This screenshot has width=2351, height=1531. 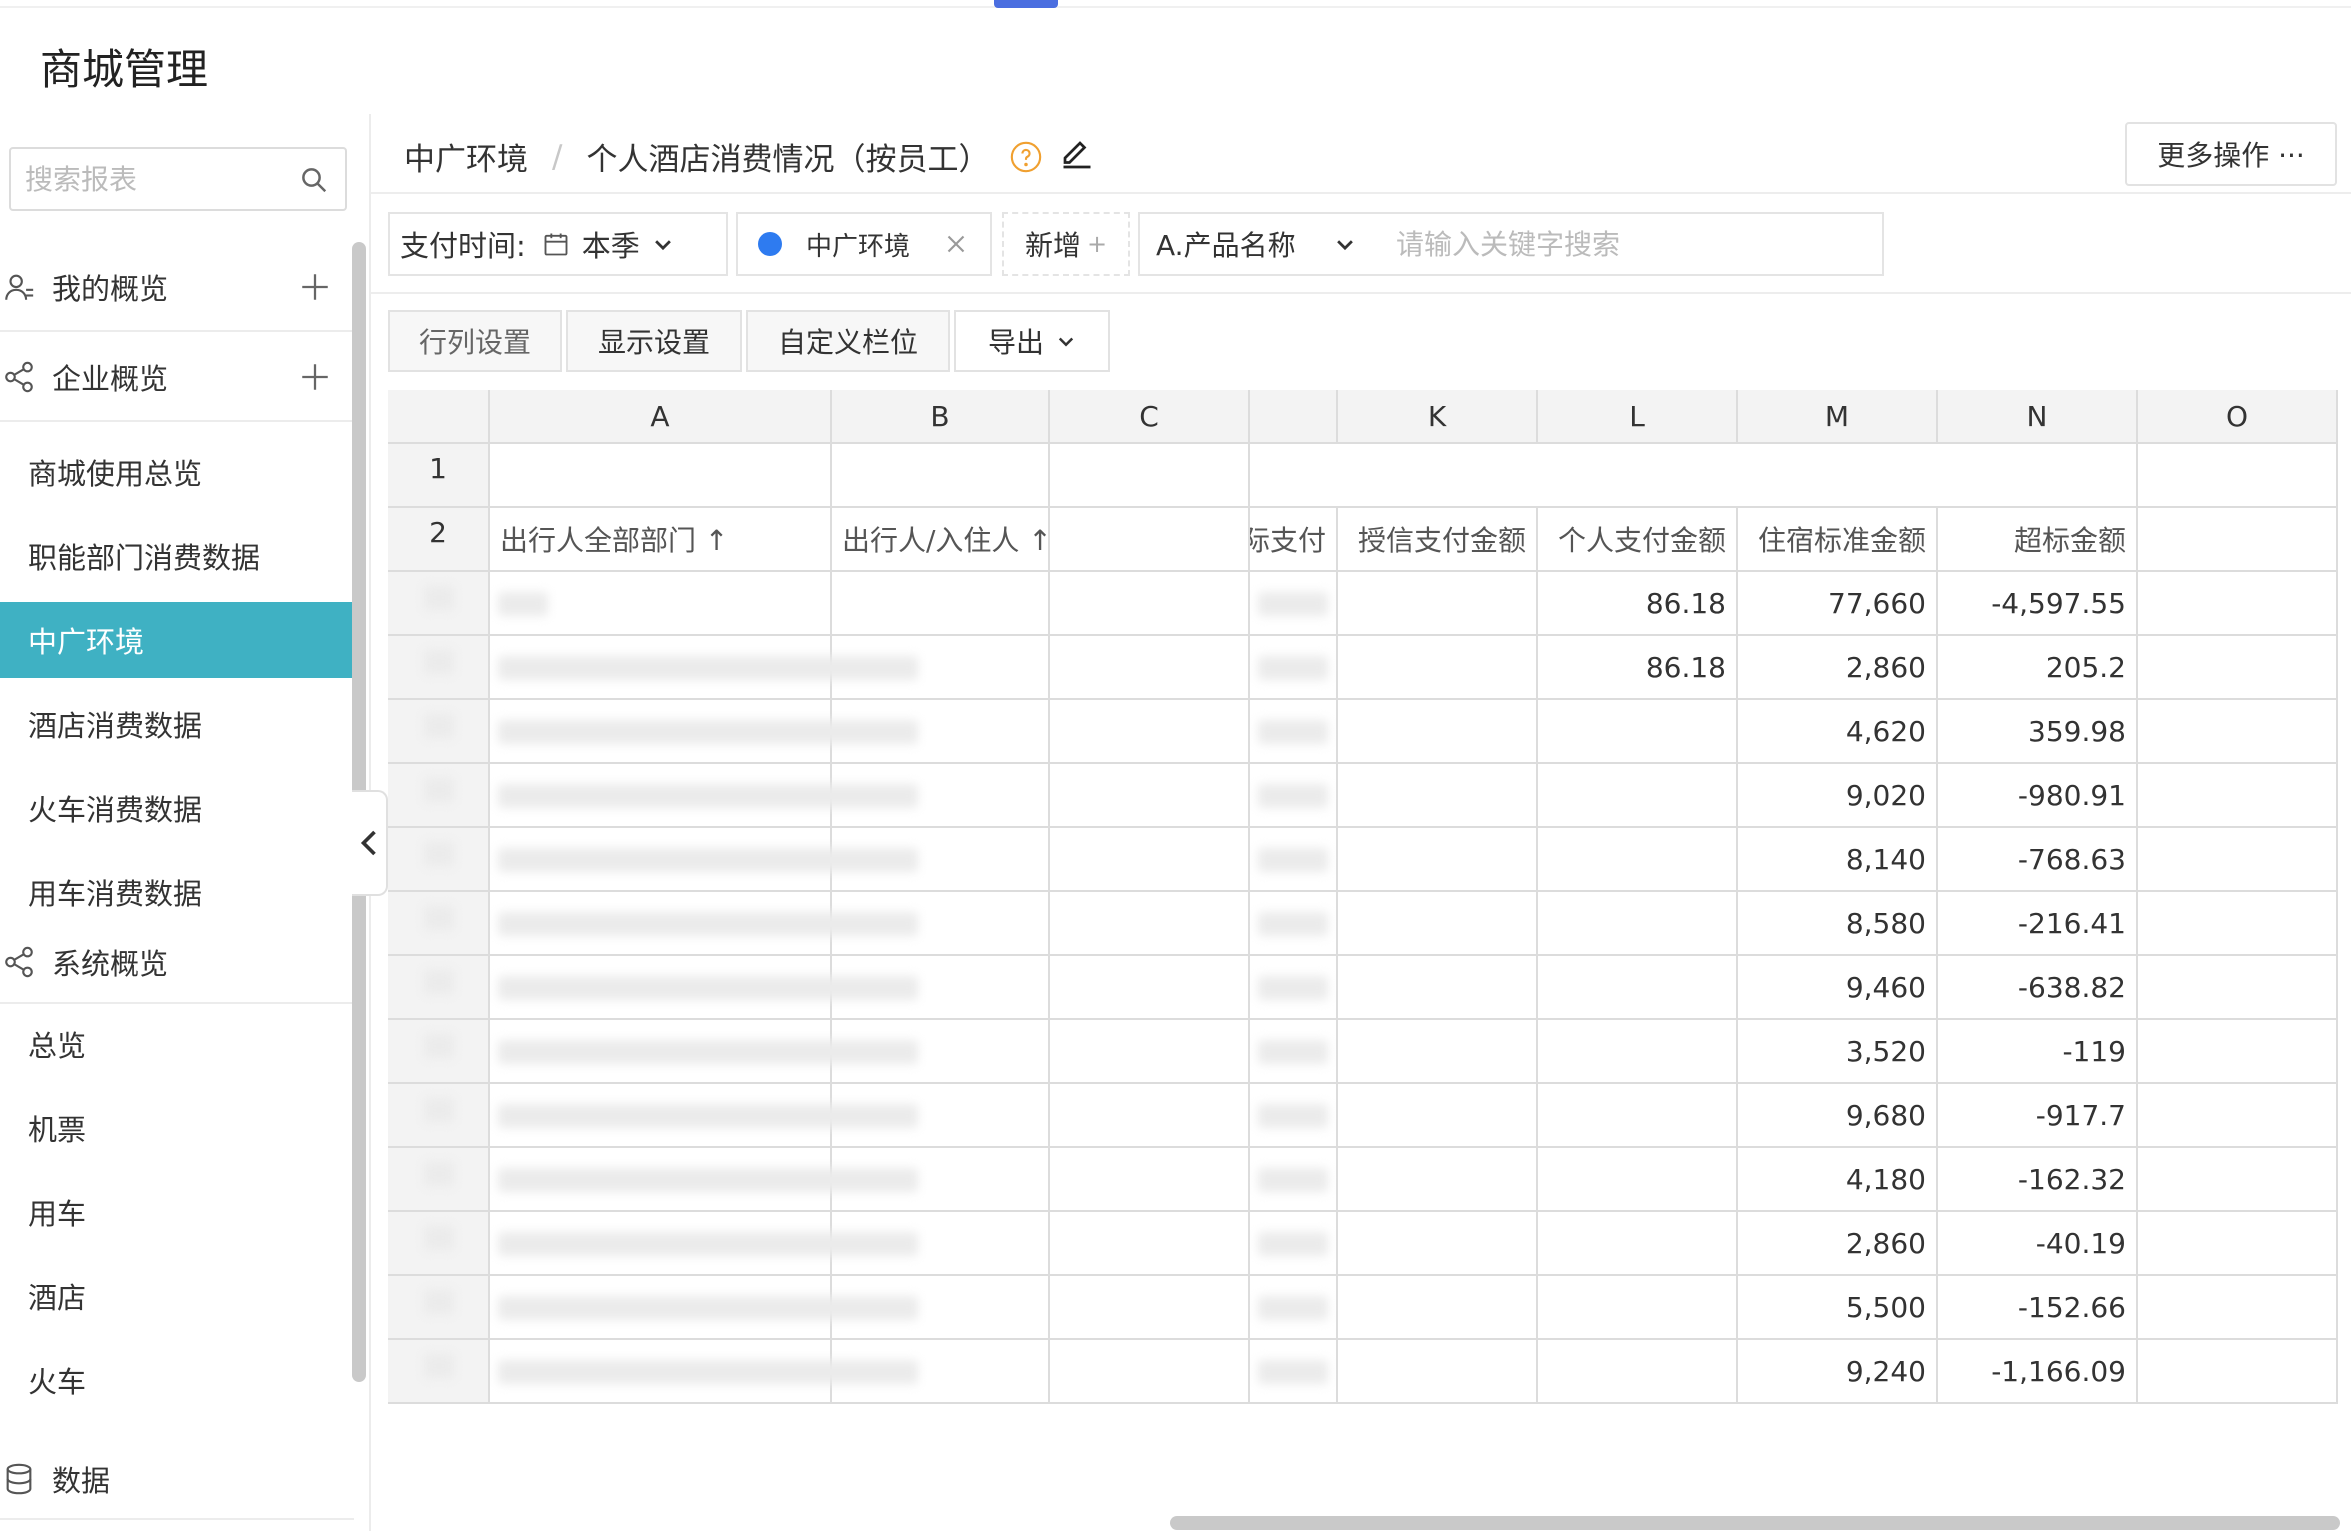 I want to click on product-field-select: A.产品名称, so click(x=1260, y=244).